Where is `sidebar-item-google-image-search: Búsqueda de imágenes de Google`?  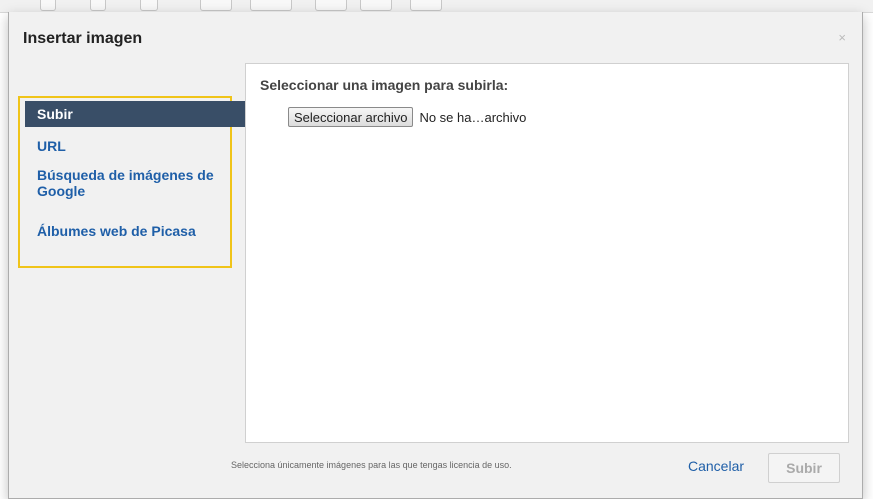
sidebar-item-google-image-search: Búsqueda de imágenes de Google is located at coordinates (125, 183).